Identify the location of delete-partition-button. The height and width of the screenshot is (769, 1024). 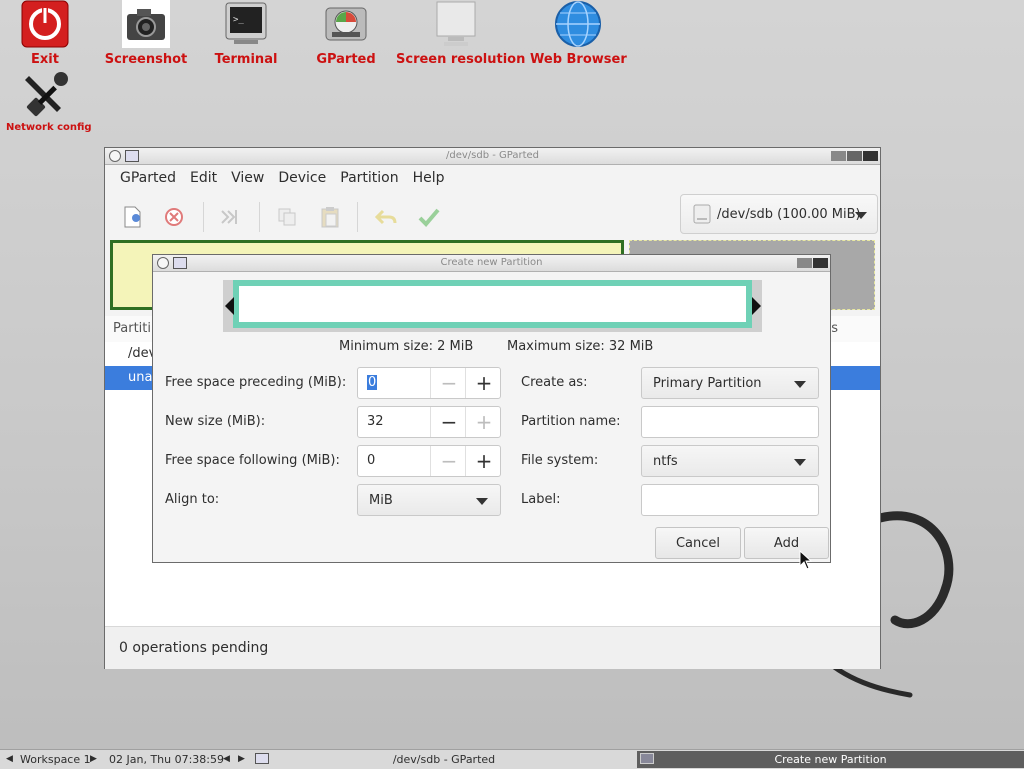
(174, 217).